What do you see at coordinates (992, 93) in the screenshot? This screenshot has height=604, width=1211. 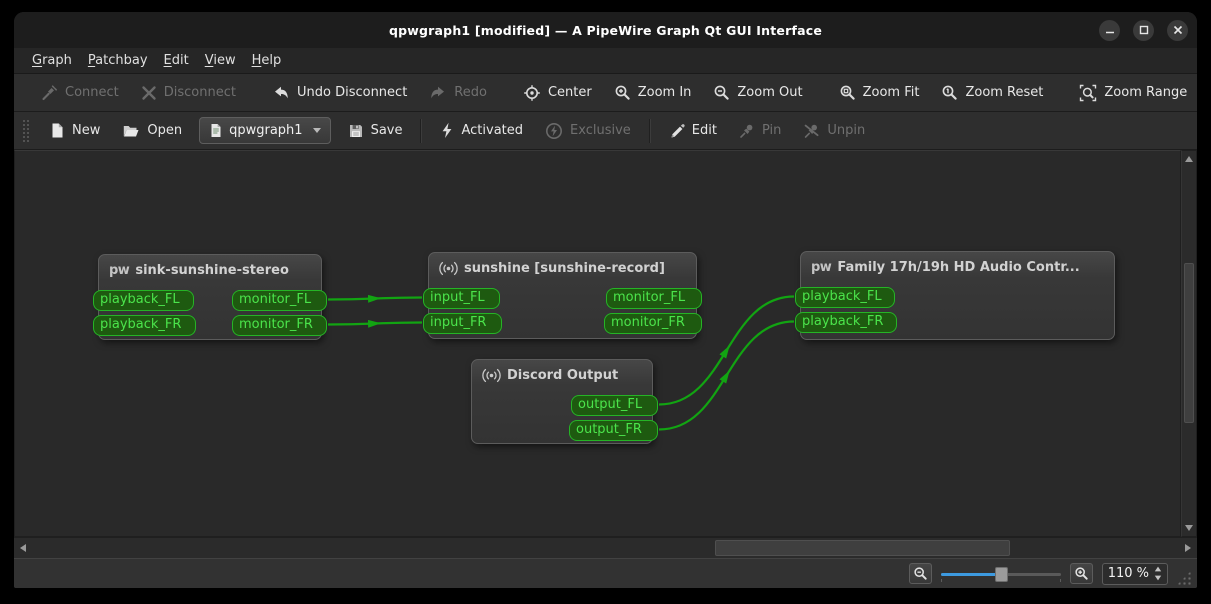 I see `zoom-reset-button: Zoom Reset` at bounding box center [992, 93].